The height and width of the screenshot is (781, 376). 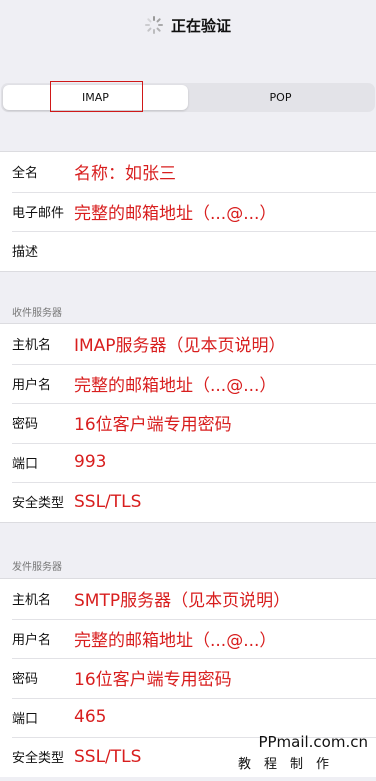 I want to click on incoming-port-value: 993, so click(x=90, y=462).